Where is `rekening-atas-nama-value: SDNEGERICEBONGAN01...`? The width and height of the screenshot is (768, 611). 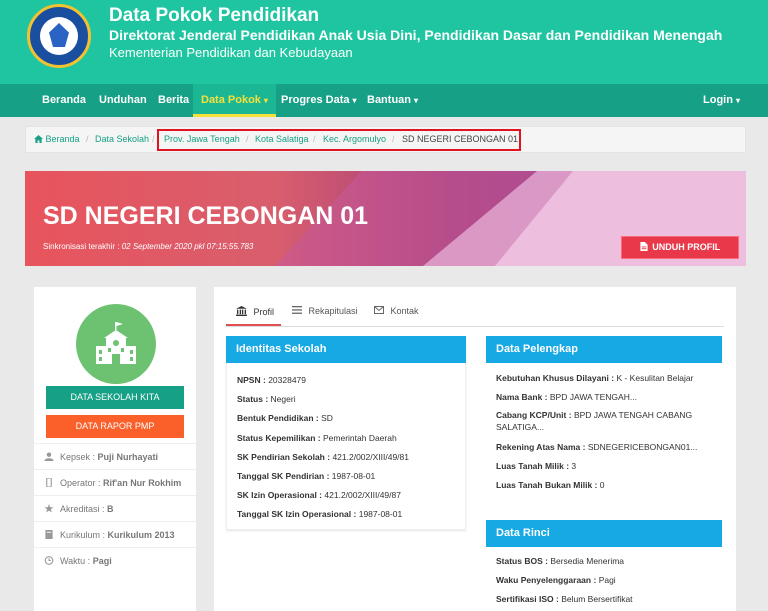
rekening-atas-nama-value: SDNEGERICEBONGAN01... is located at coordinates (642, 447).